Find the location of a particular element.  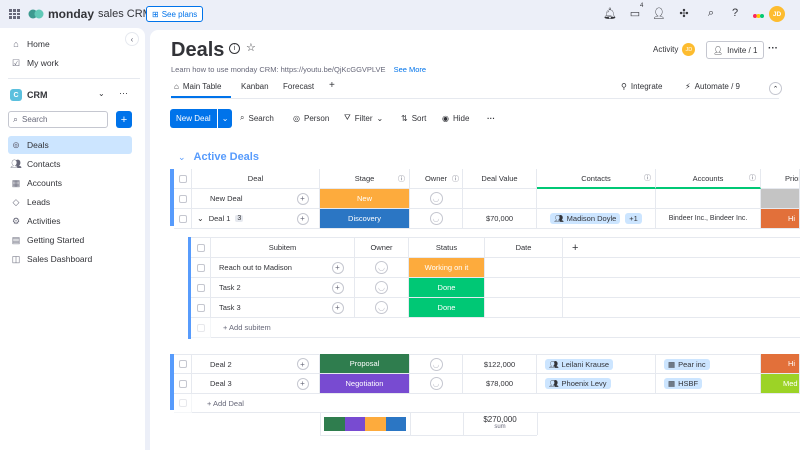

subitem-select-all-checkbox is located at coordinates (200, 247).